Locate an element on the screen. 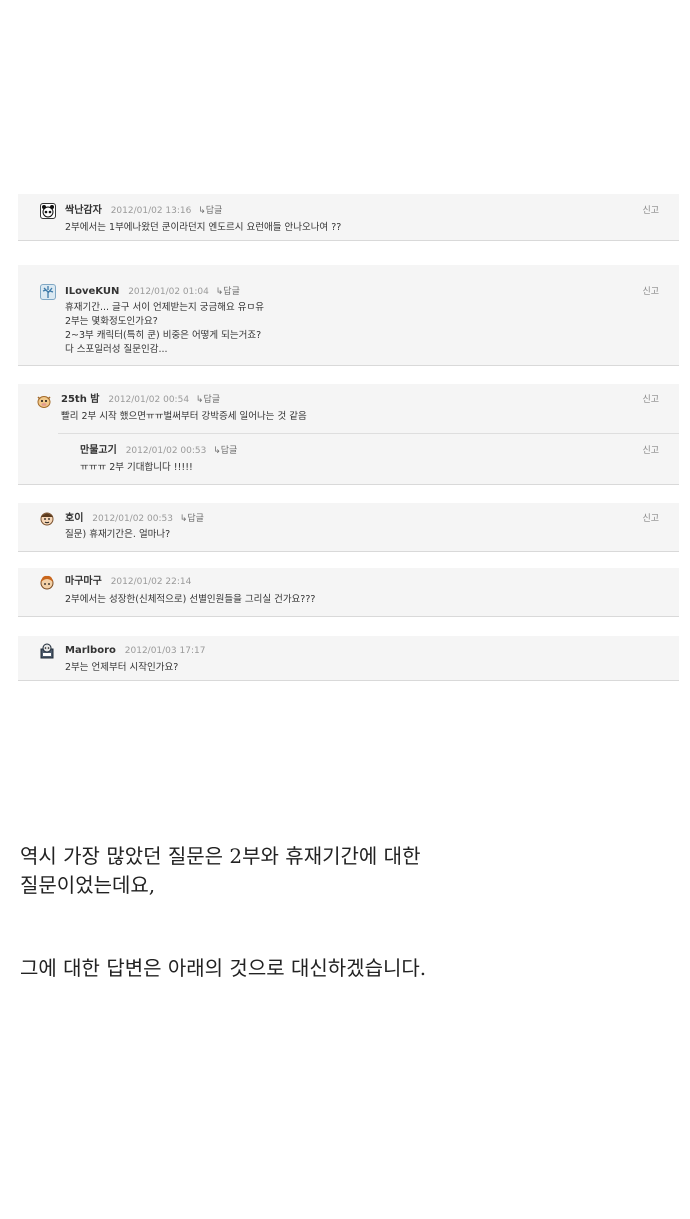  article-paragraph: 역시 가장 많았던 질문은 2부와 휴재기간에 대한 질문이었는데요, is located at coordinates (220, 870).